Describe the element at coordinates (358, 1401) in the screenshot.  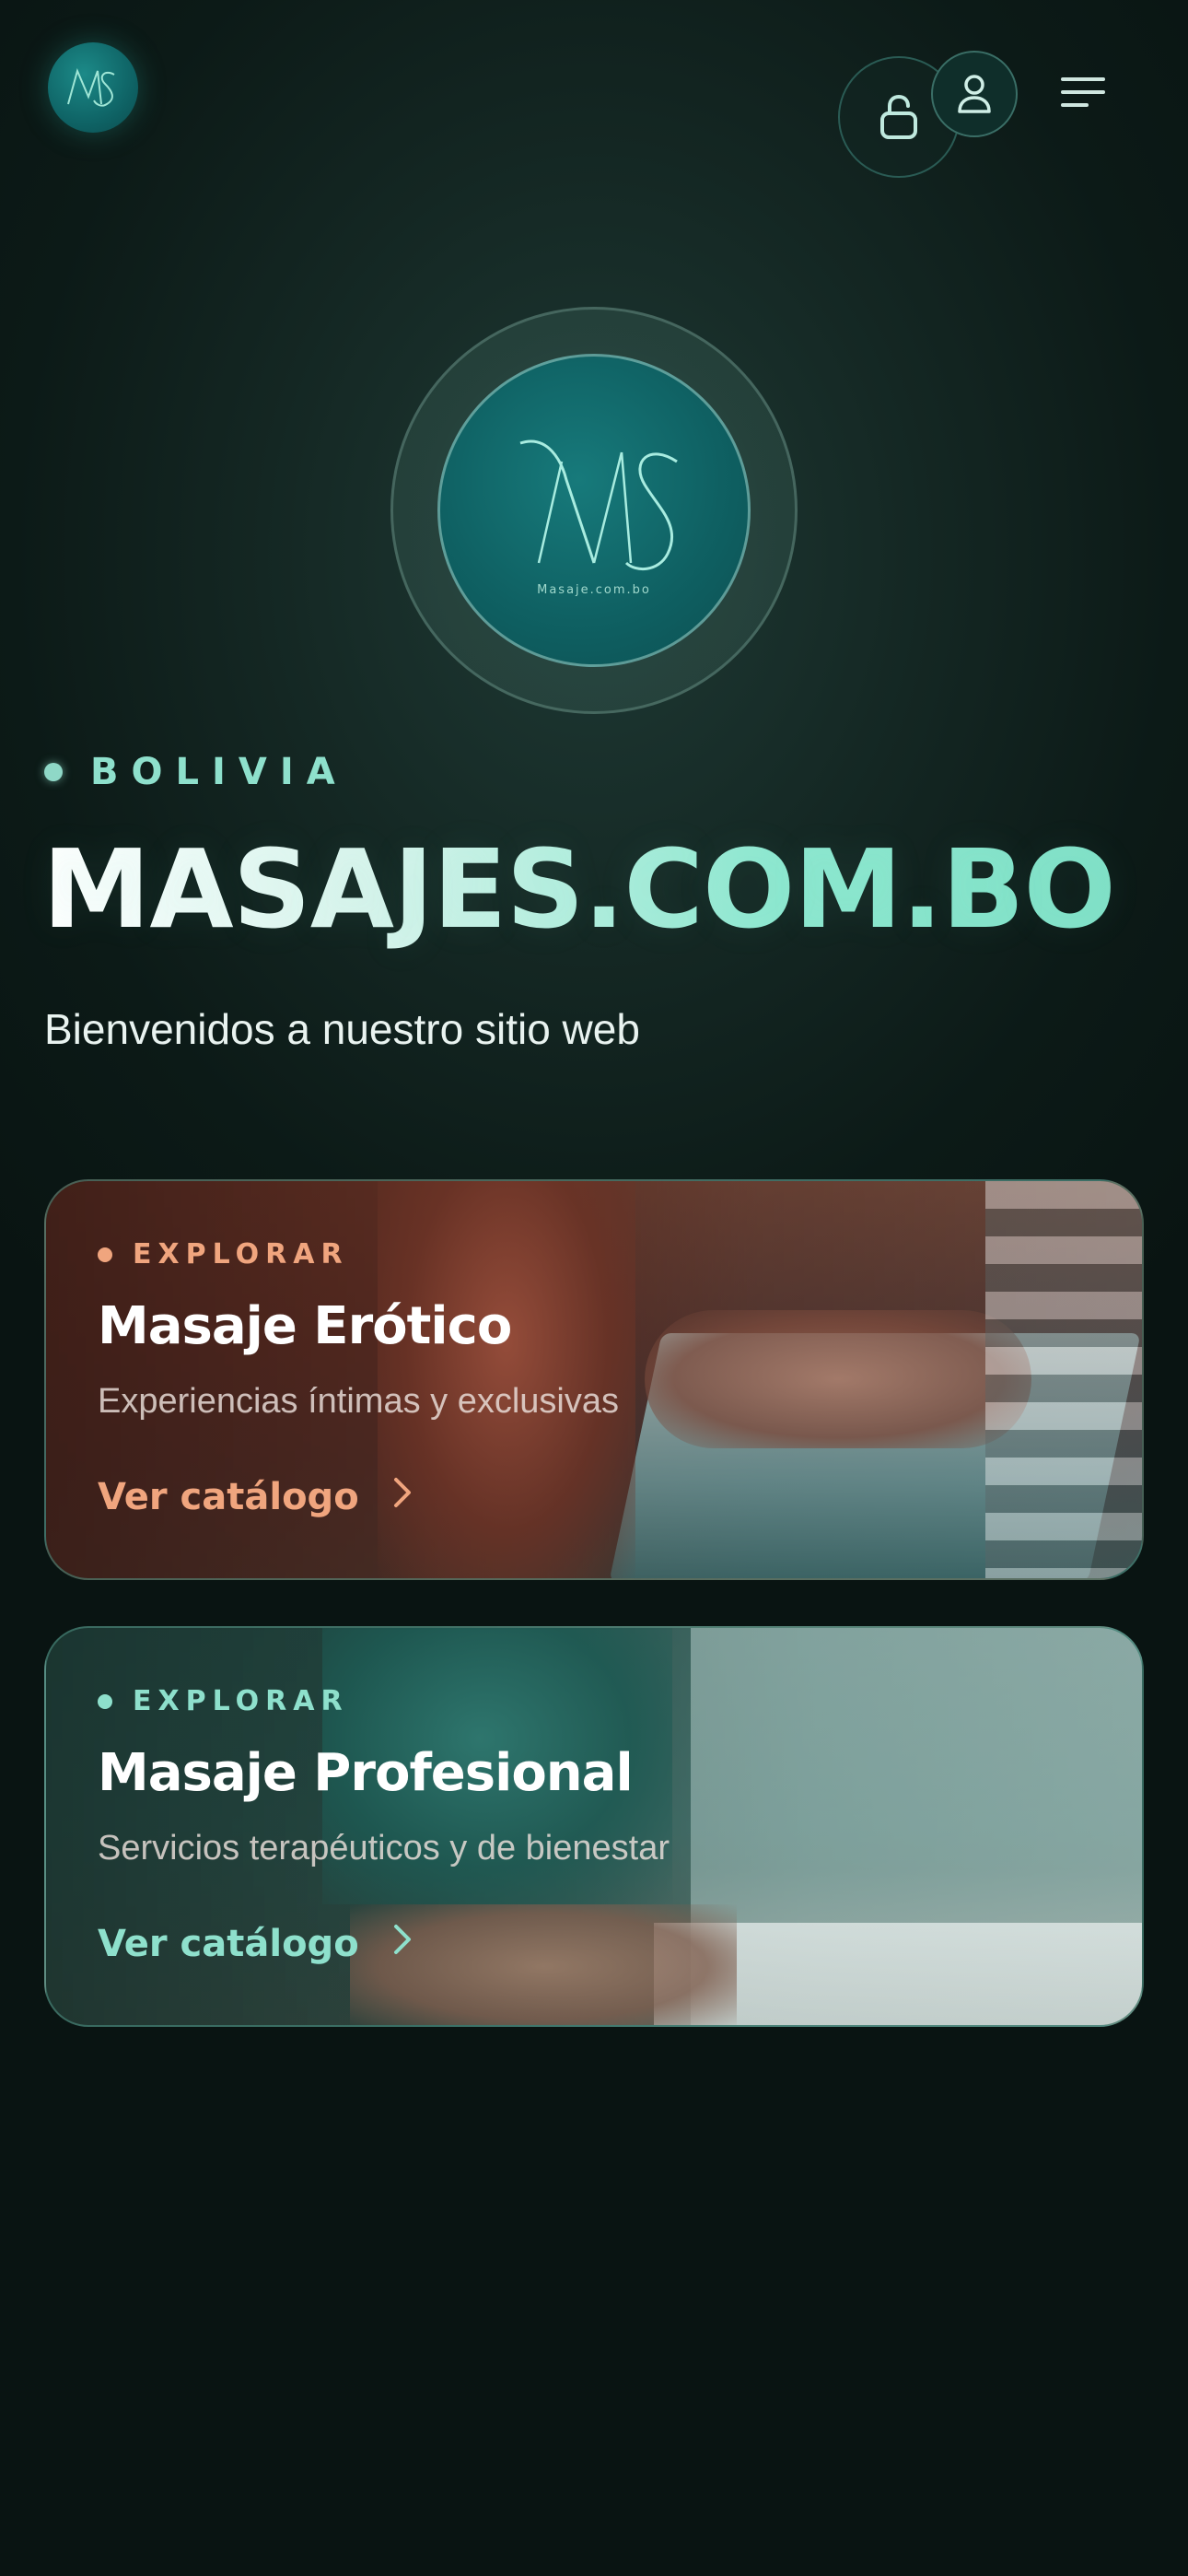
I see `card-subtitle: Experiencias íntimas y exclusivas` at that location.